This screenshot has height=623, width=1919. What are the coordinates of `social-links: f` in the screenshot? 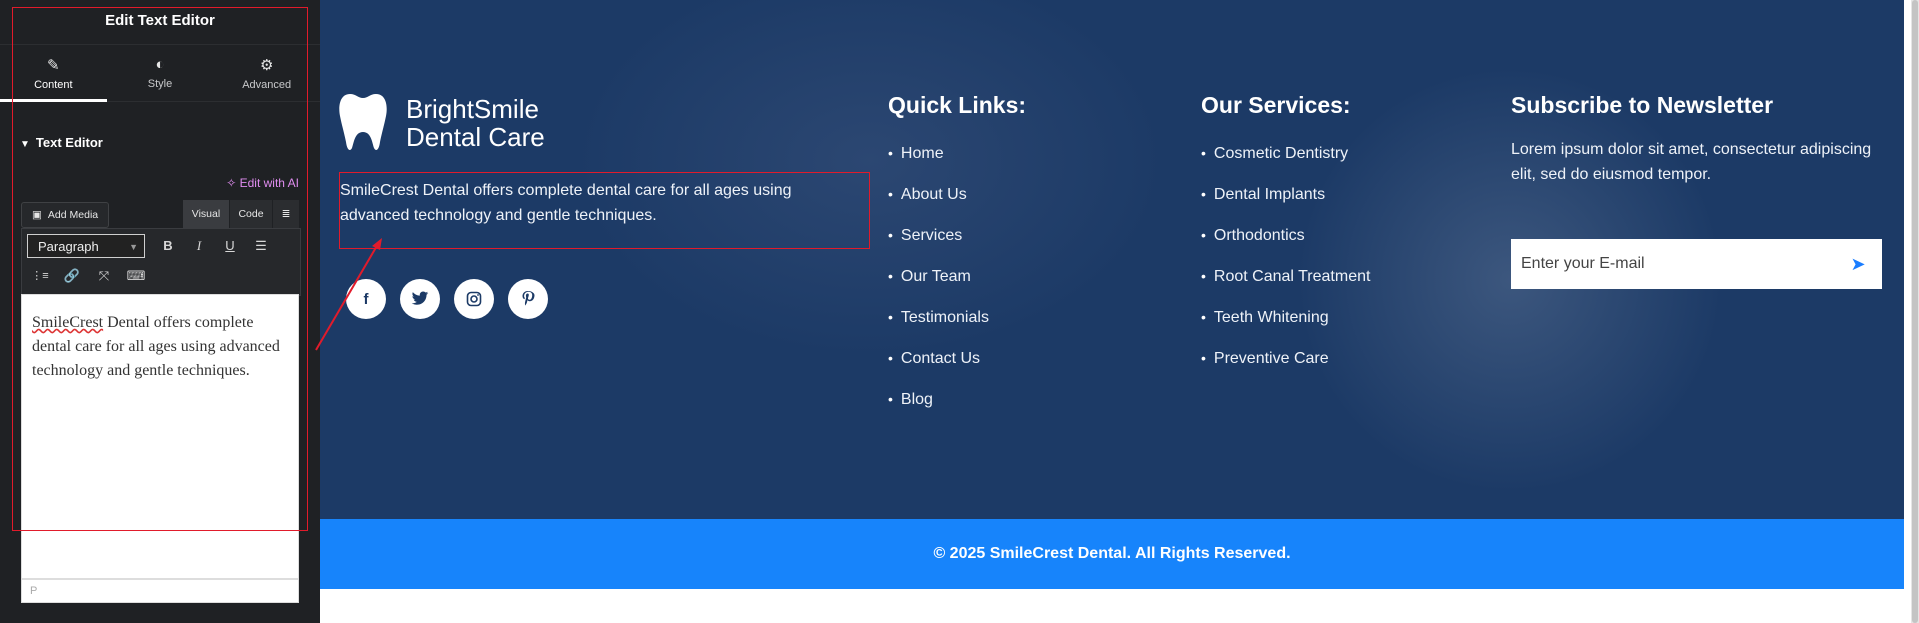 It's located at (447, 299).